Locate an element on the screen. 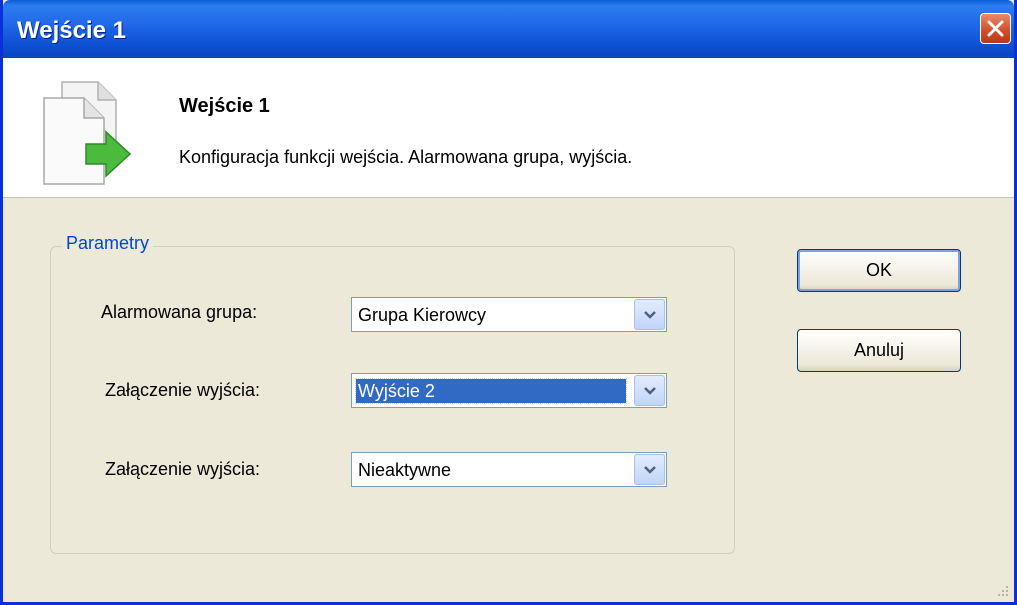 The width and height of the screenshot is (1017, 605). close-icon is located at coordinates (995, 28).